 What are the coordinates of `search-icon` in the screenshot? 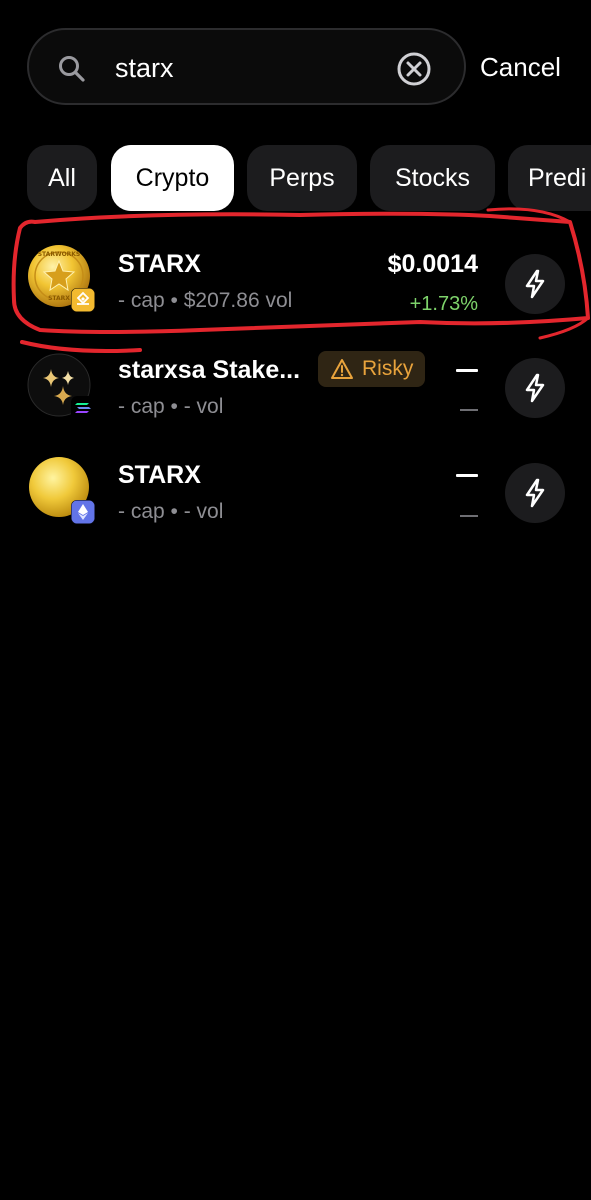 It's located at (72, 69).